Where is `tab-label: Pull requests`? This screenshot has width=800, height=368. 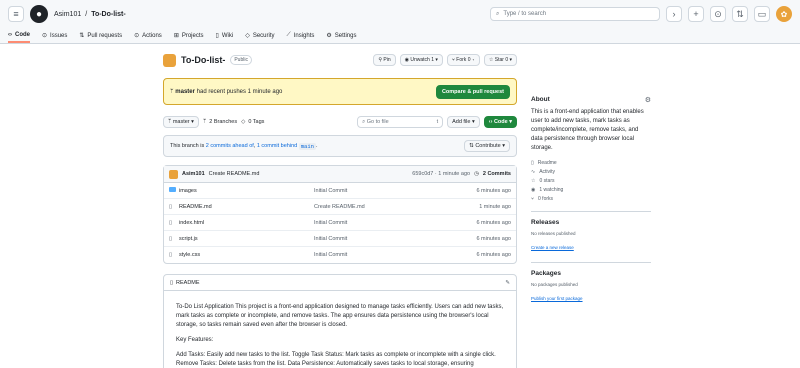
tab-label: Pull requests is located at coordinates (105, 35).